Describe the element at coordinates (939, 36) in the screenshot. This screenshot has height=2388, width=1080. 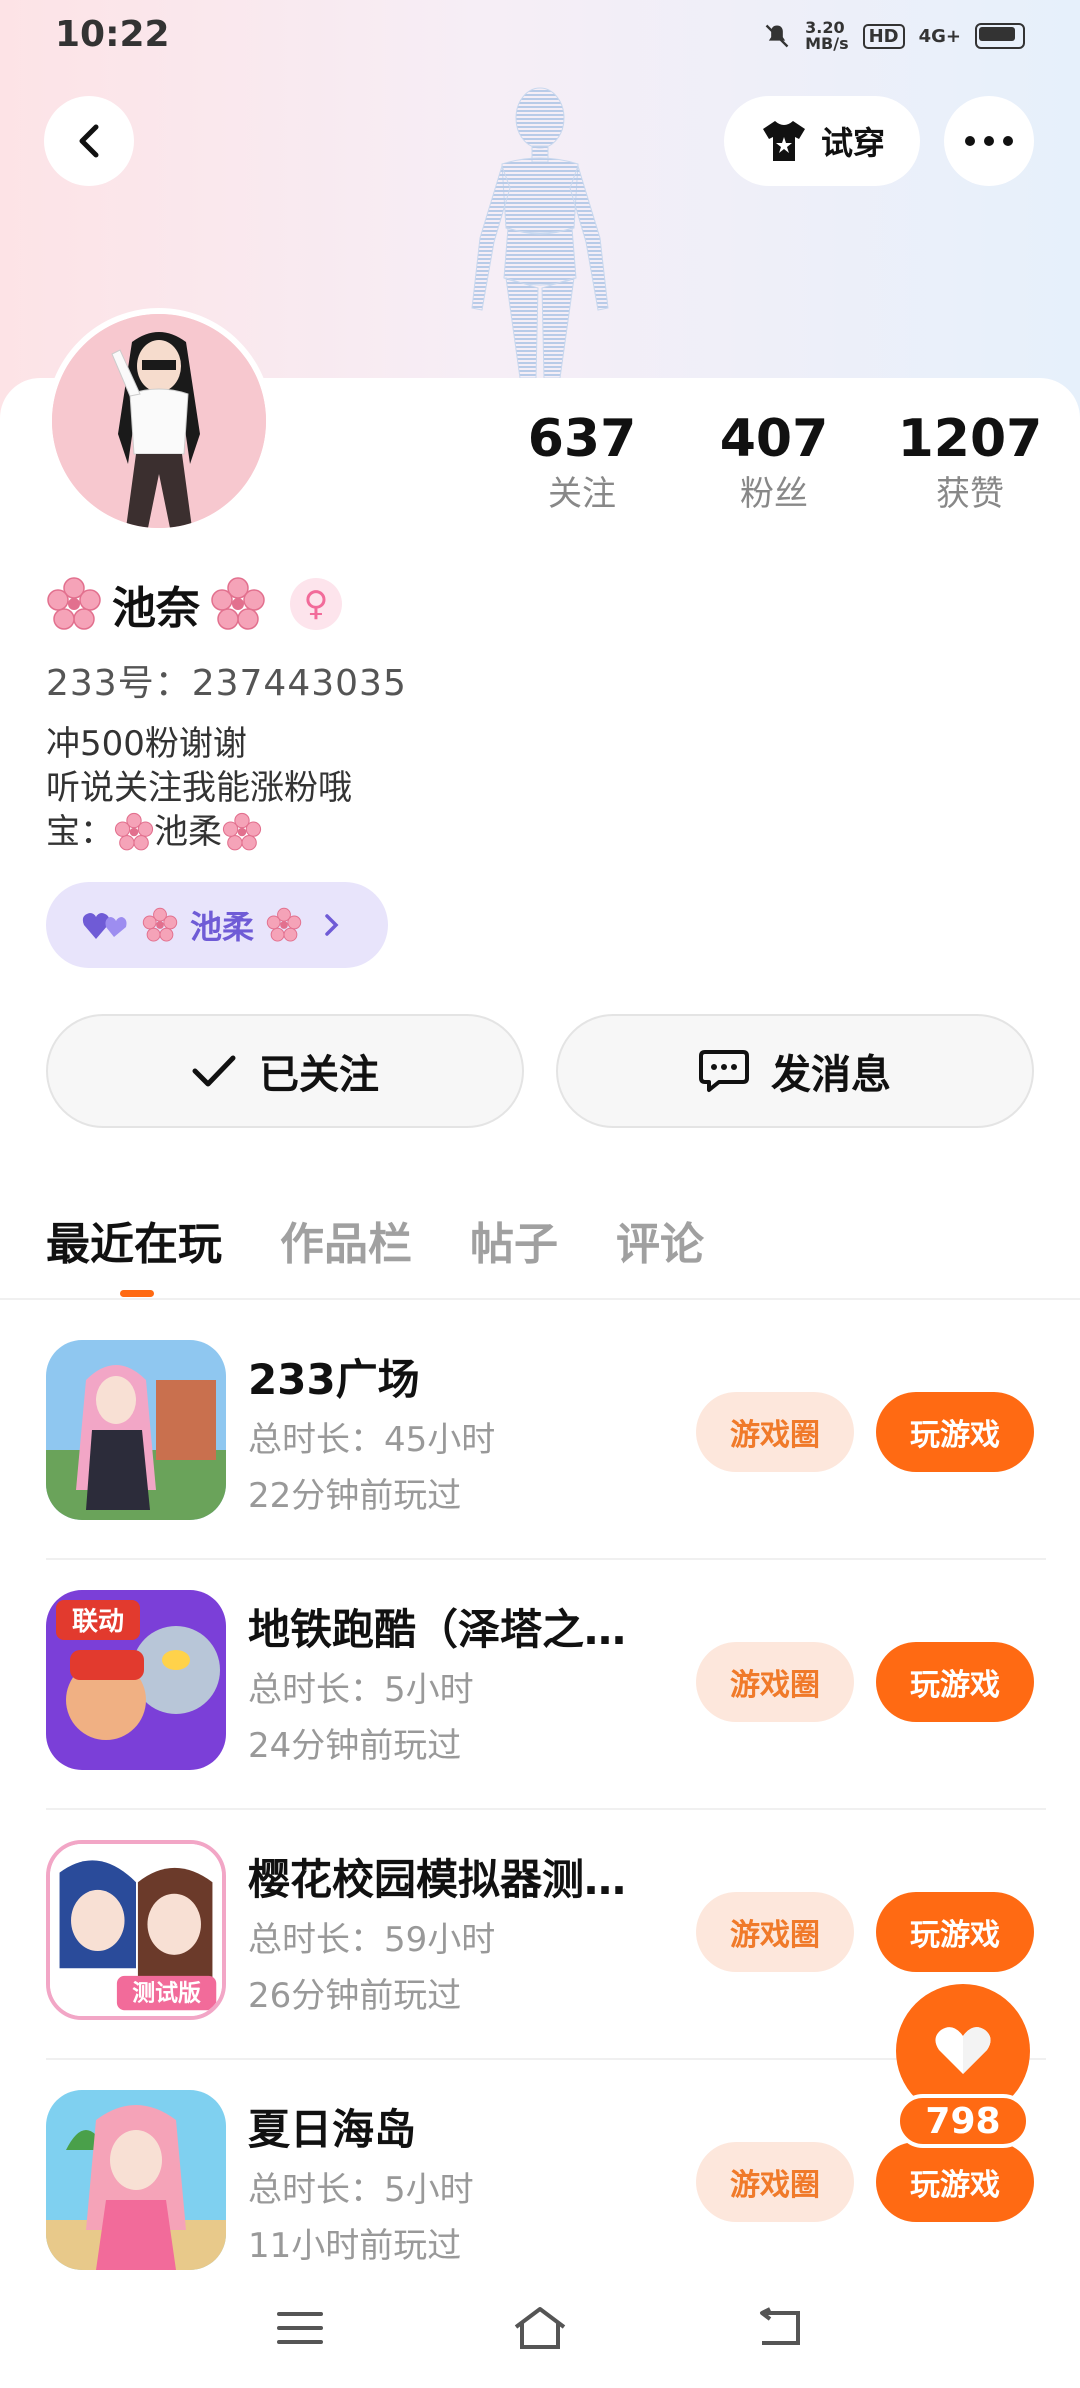
I see `signal-icon: 4G+` at that location.